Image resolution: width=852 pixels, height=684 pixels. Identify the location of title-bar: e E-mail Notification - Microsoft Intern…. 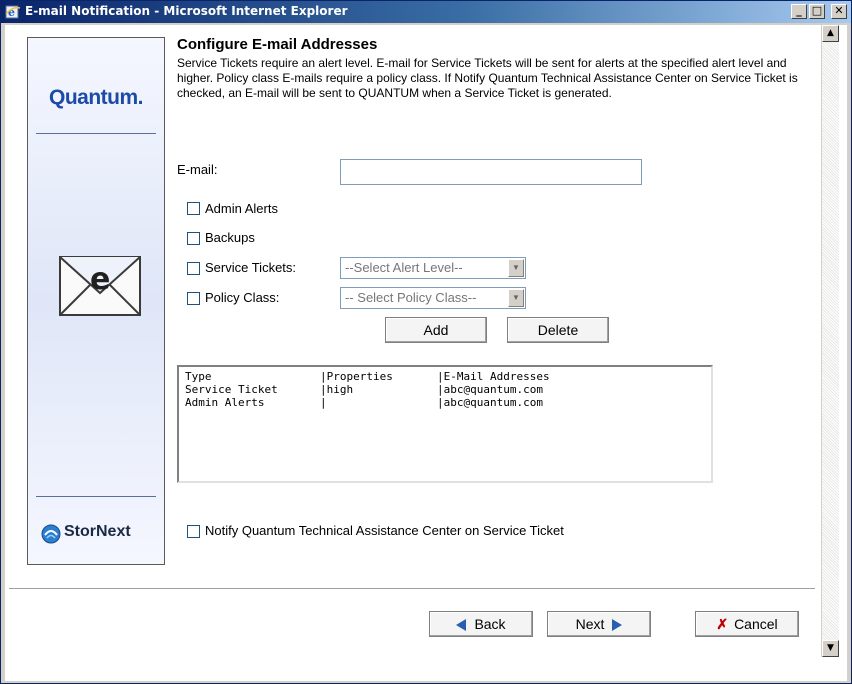
(426, 12).